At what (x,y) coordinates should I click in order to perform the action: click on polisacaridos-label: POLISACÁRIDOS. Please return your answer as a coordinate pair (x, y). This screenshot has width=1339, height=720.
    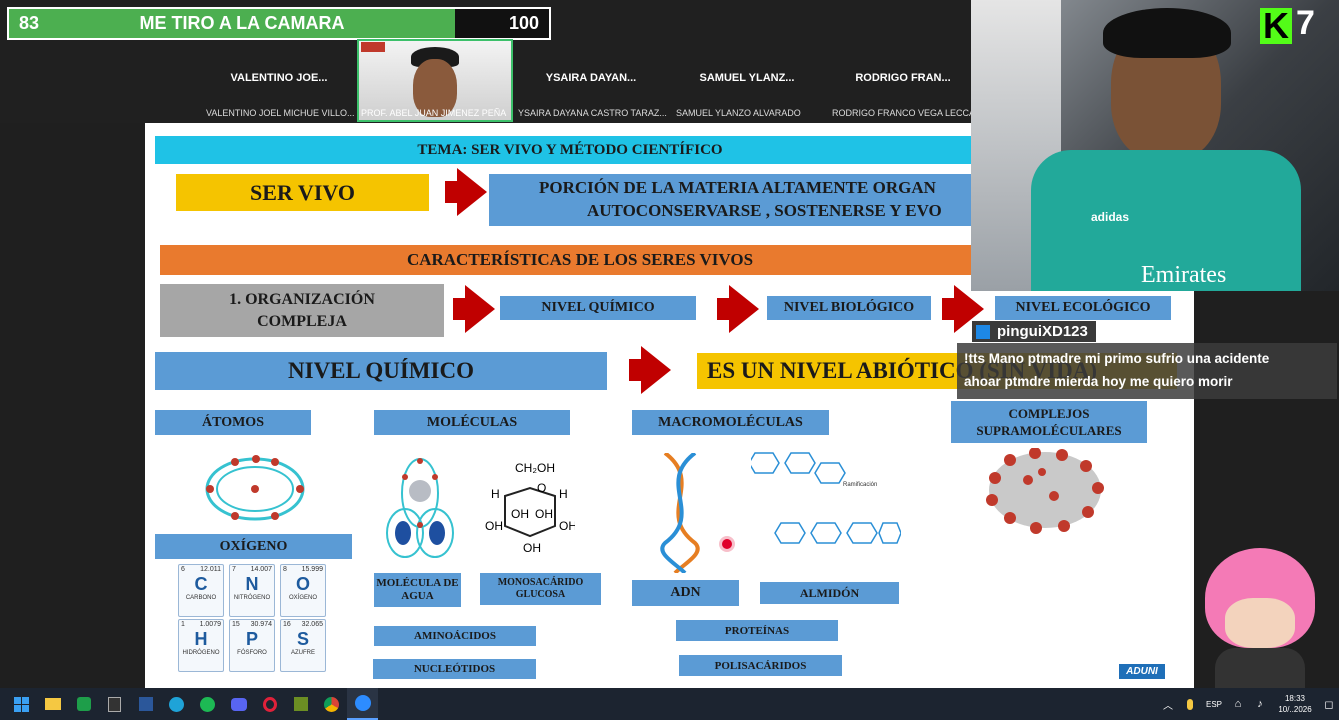
    Looking at the image, I should click on (760, 665).